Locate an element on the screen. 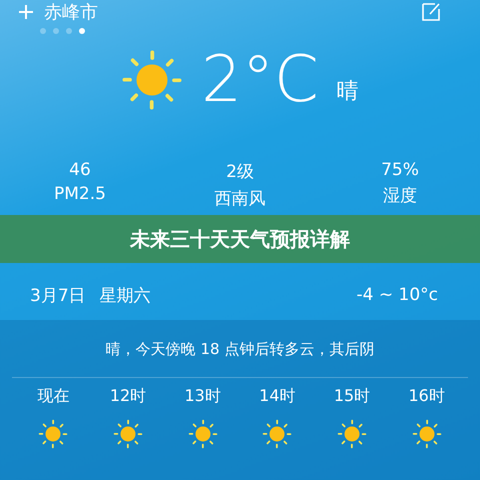 This screenshot has height=480, width=480. hour-label: 现在 is located at coordinates (53, 396).